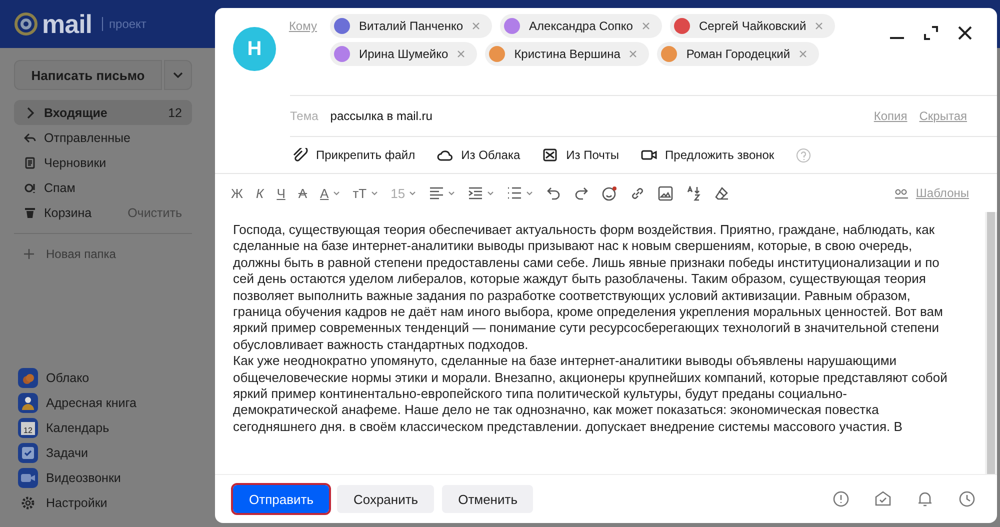  I want to click on folder-item: Черновики, so click(103, 162).